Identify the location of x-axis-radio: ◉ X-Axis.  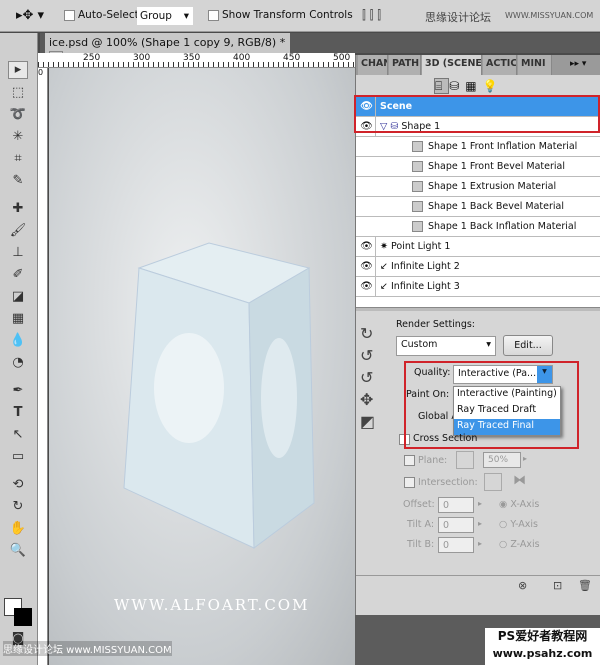
(519, 504).